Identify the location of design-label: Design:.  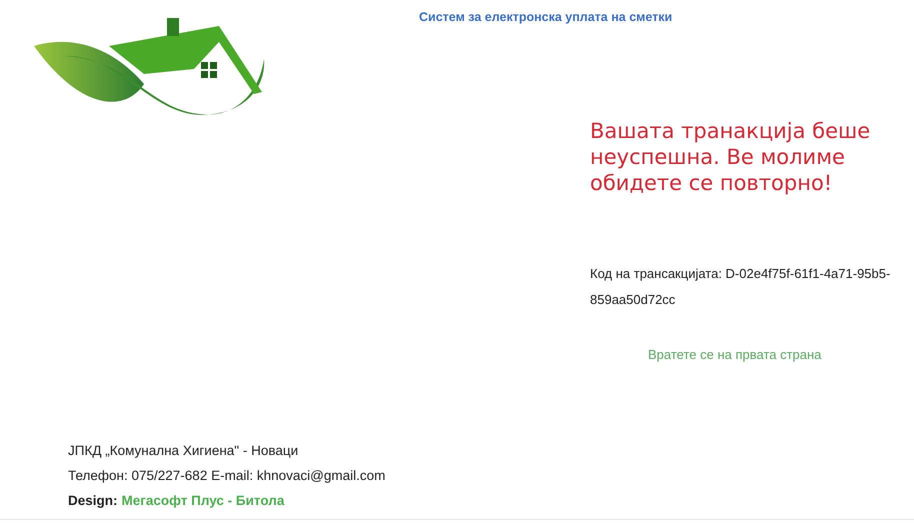
(93, 501).